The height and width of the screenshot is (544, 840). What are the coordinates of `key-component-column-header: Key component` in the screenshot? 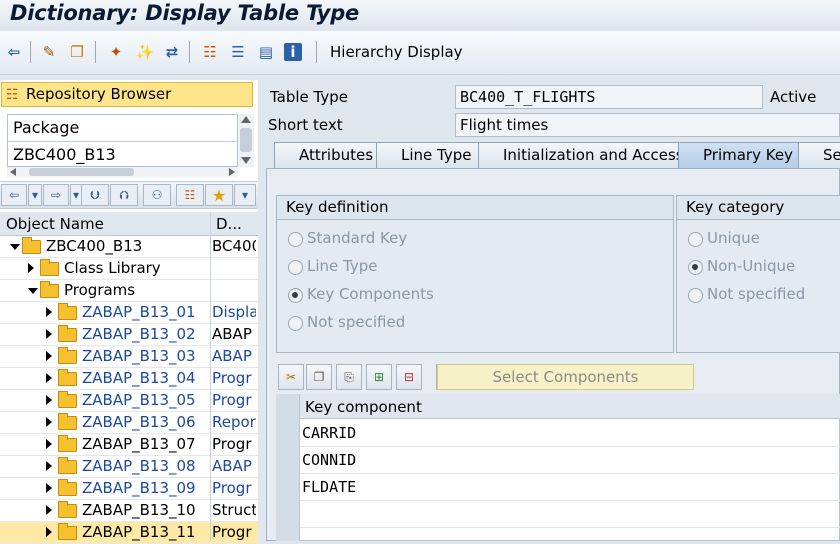 It's located at (363, 407).